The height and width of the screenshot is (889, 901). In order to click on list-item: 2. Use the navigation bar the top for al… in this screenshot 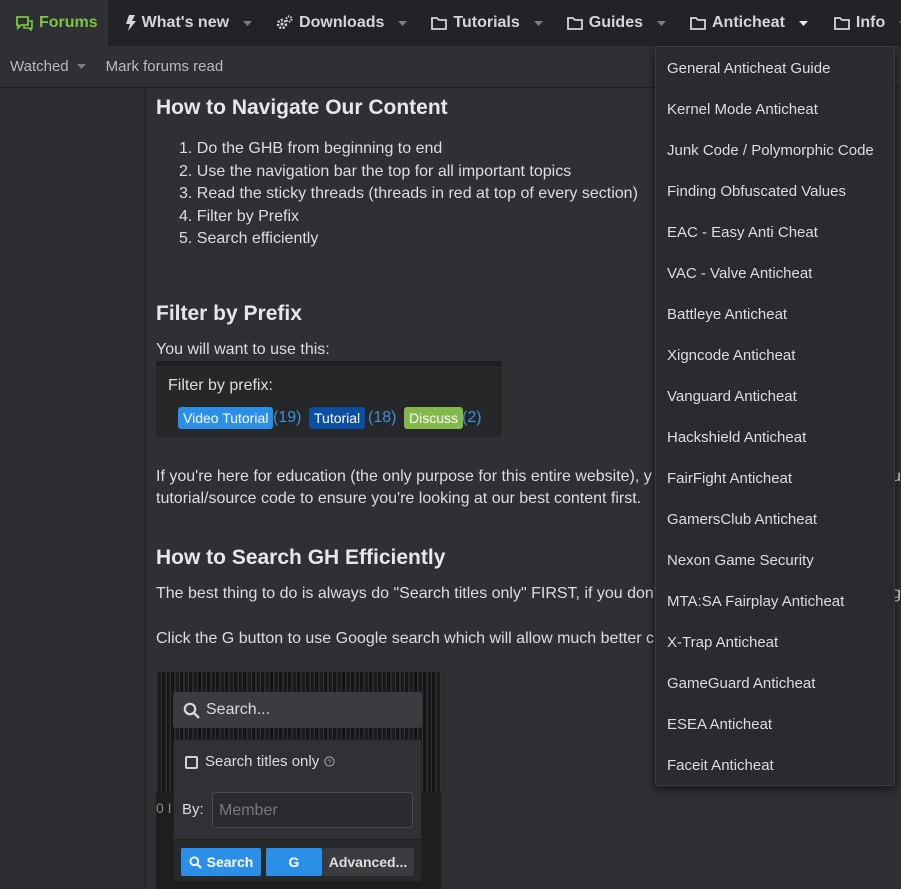, I will do `click(375, 171)`.